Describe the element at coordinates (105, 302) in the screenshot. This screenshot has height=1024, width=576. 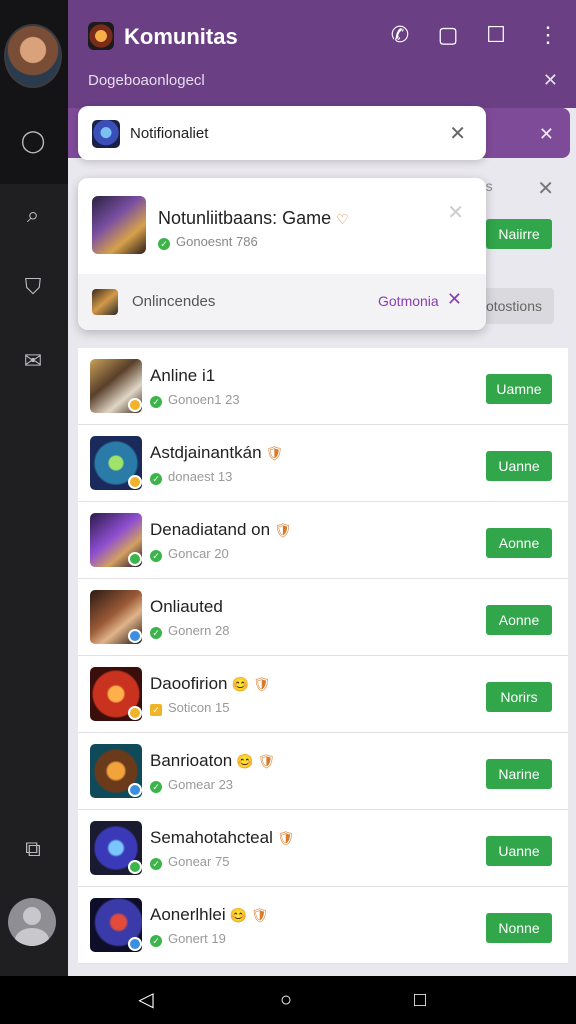
I see `card-bottom-icon` at that location.